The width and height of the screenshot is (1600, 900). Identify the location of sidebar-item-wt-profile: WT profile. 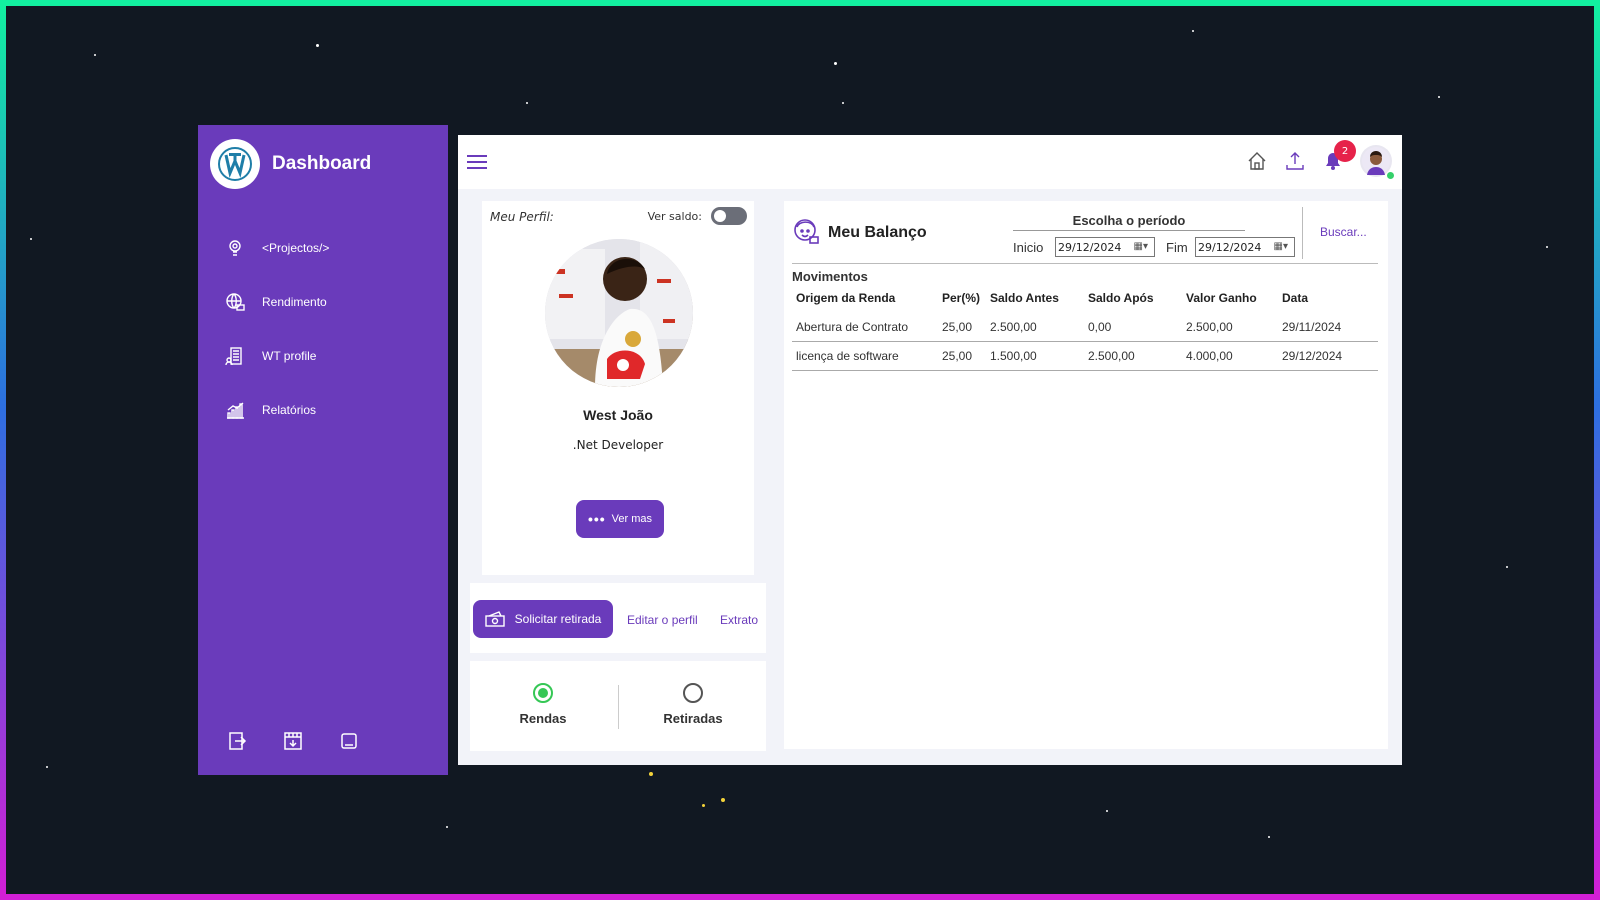
(270, 356).